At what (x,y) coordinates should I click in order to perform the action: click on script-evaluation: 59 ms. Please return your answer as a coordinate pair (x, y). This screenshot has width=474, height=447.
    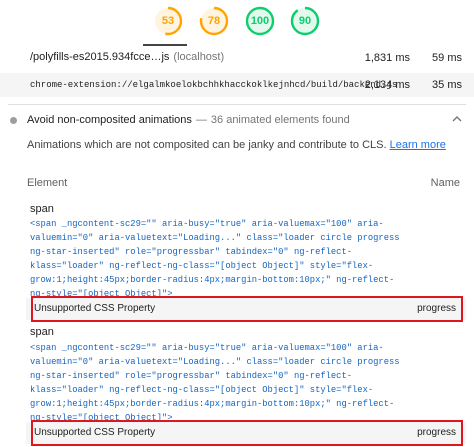
    Looking at the image, I should click on (447, 58).